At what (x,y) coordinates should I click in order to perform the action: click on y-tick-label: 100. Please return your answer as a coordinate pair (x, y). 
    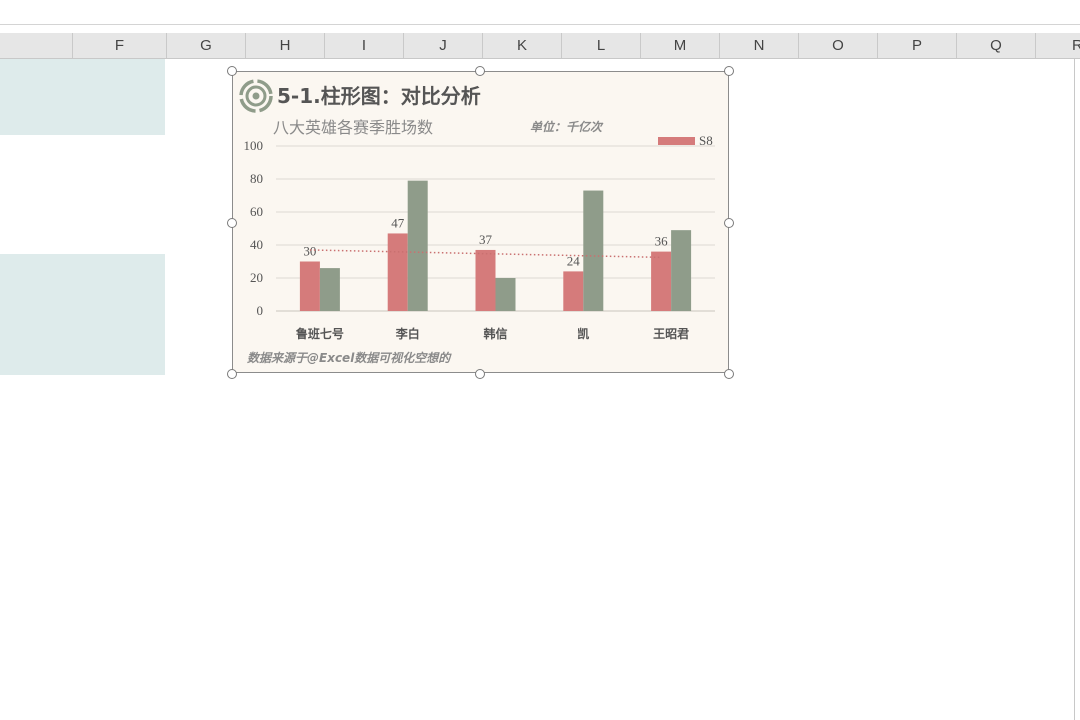
    Looking at the image, I should click on (254, 145).